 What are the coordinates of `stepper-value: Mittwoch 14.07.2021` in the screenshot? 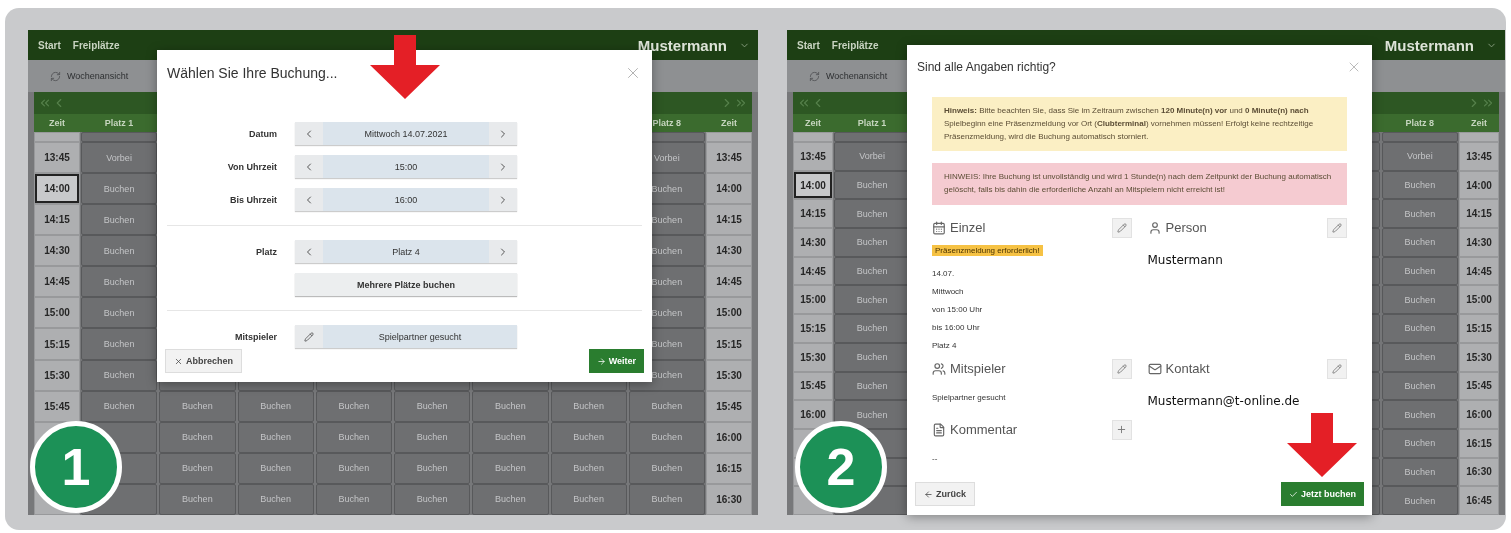 It's located at (406, 133).